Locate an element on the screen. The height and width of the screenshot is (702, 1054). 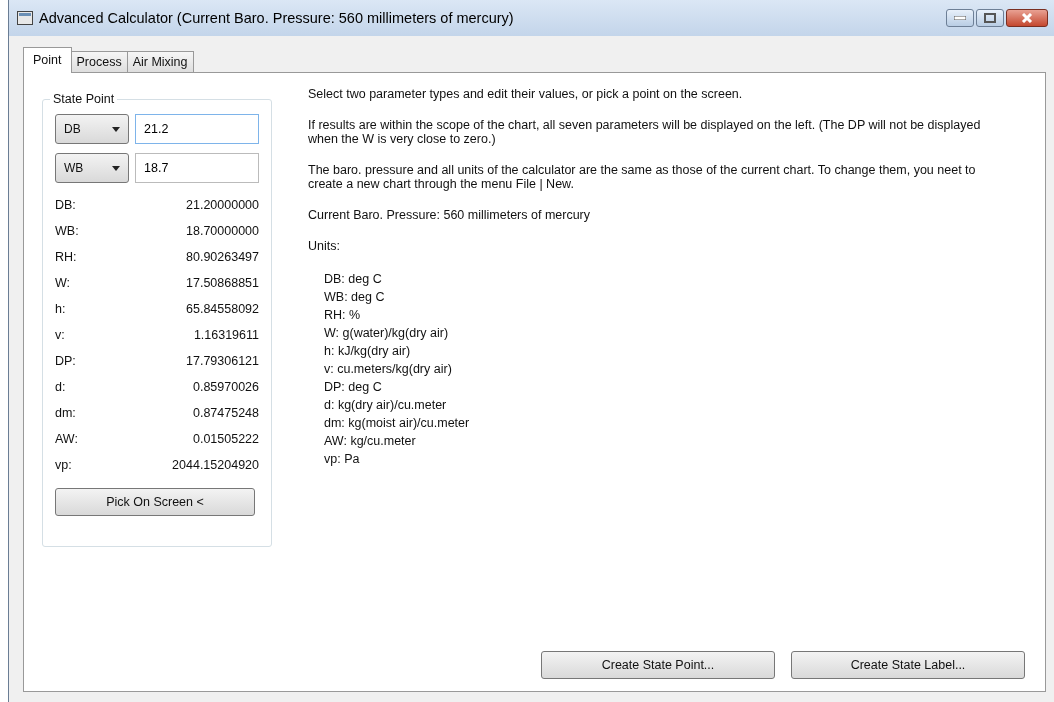
close-icon is located at coordinates (1027, 18).